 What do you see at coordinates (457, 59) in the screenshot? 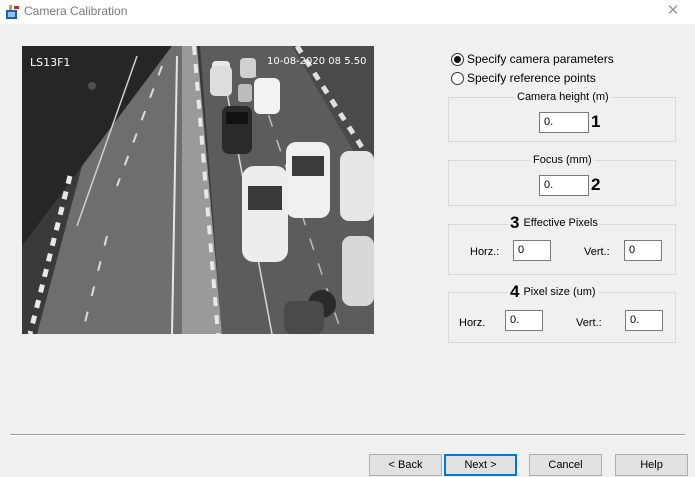
I see `radio-button-selected` at bounding box center [457, 59].